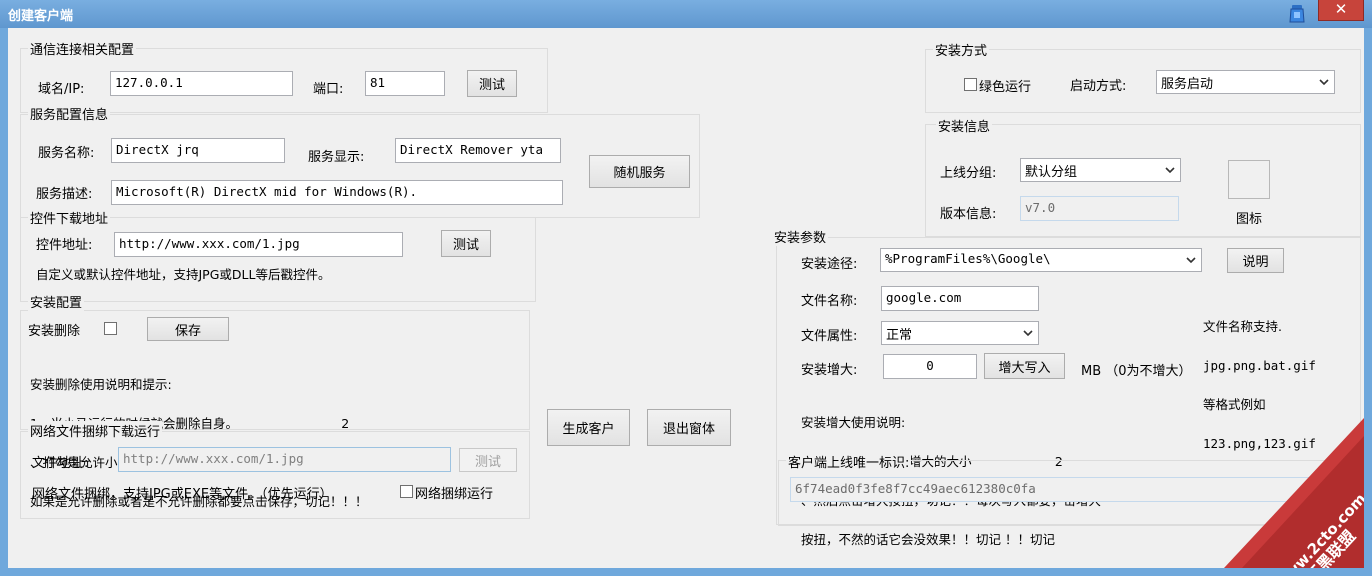 Image resolution: width=1372 pixels, height=576 pixels. What do you see at coordinates (1234, 404) in the screenshot?
I see `support-line: 等格式例如` at bounding box center [1234, 404].